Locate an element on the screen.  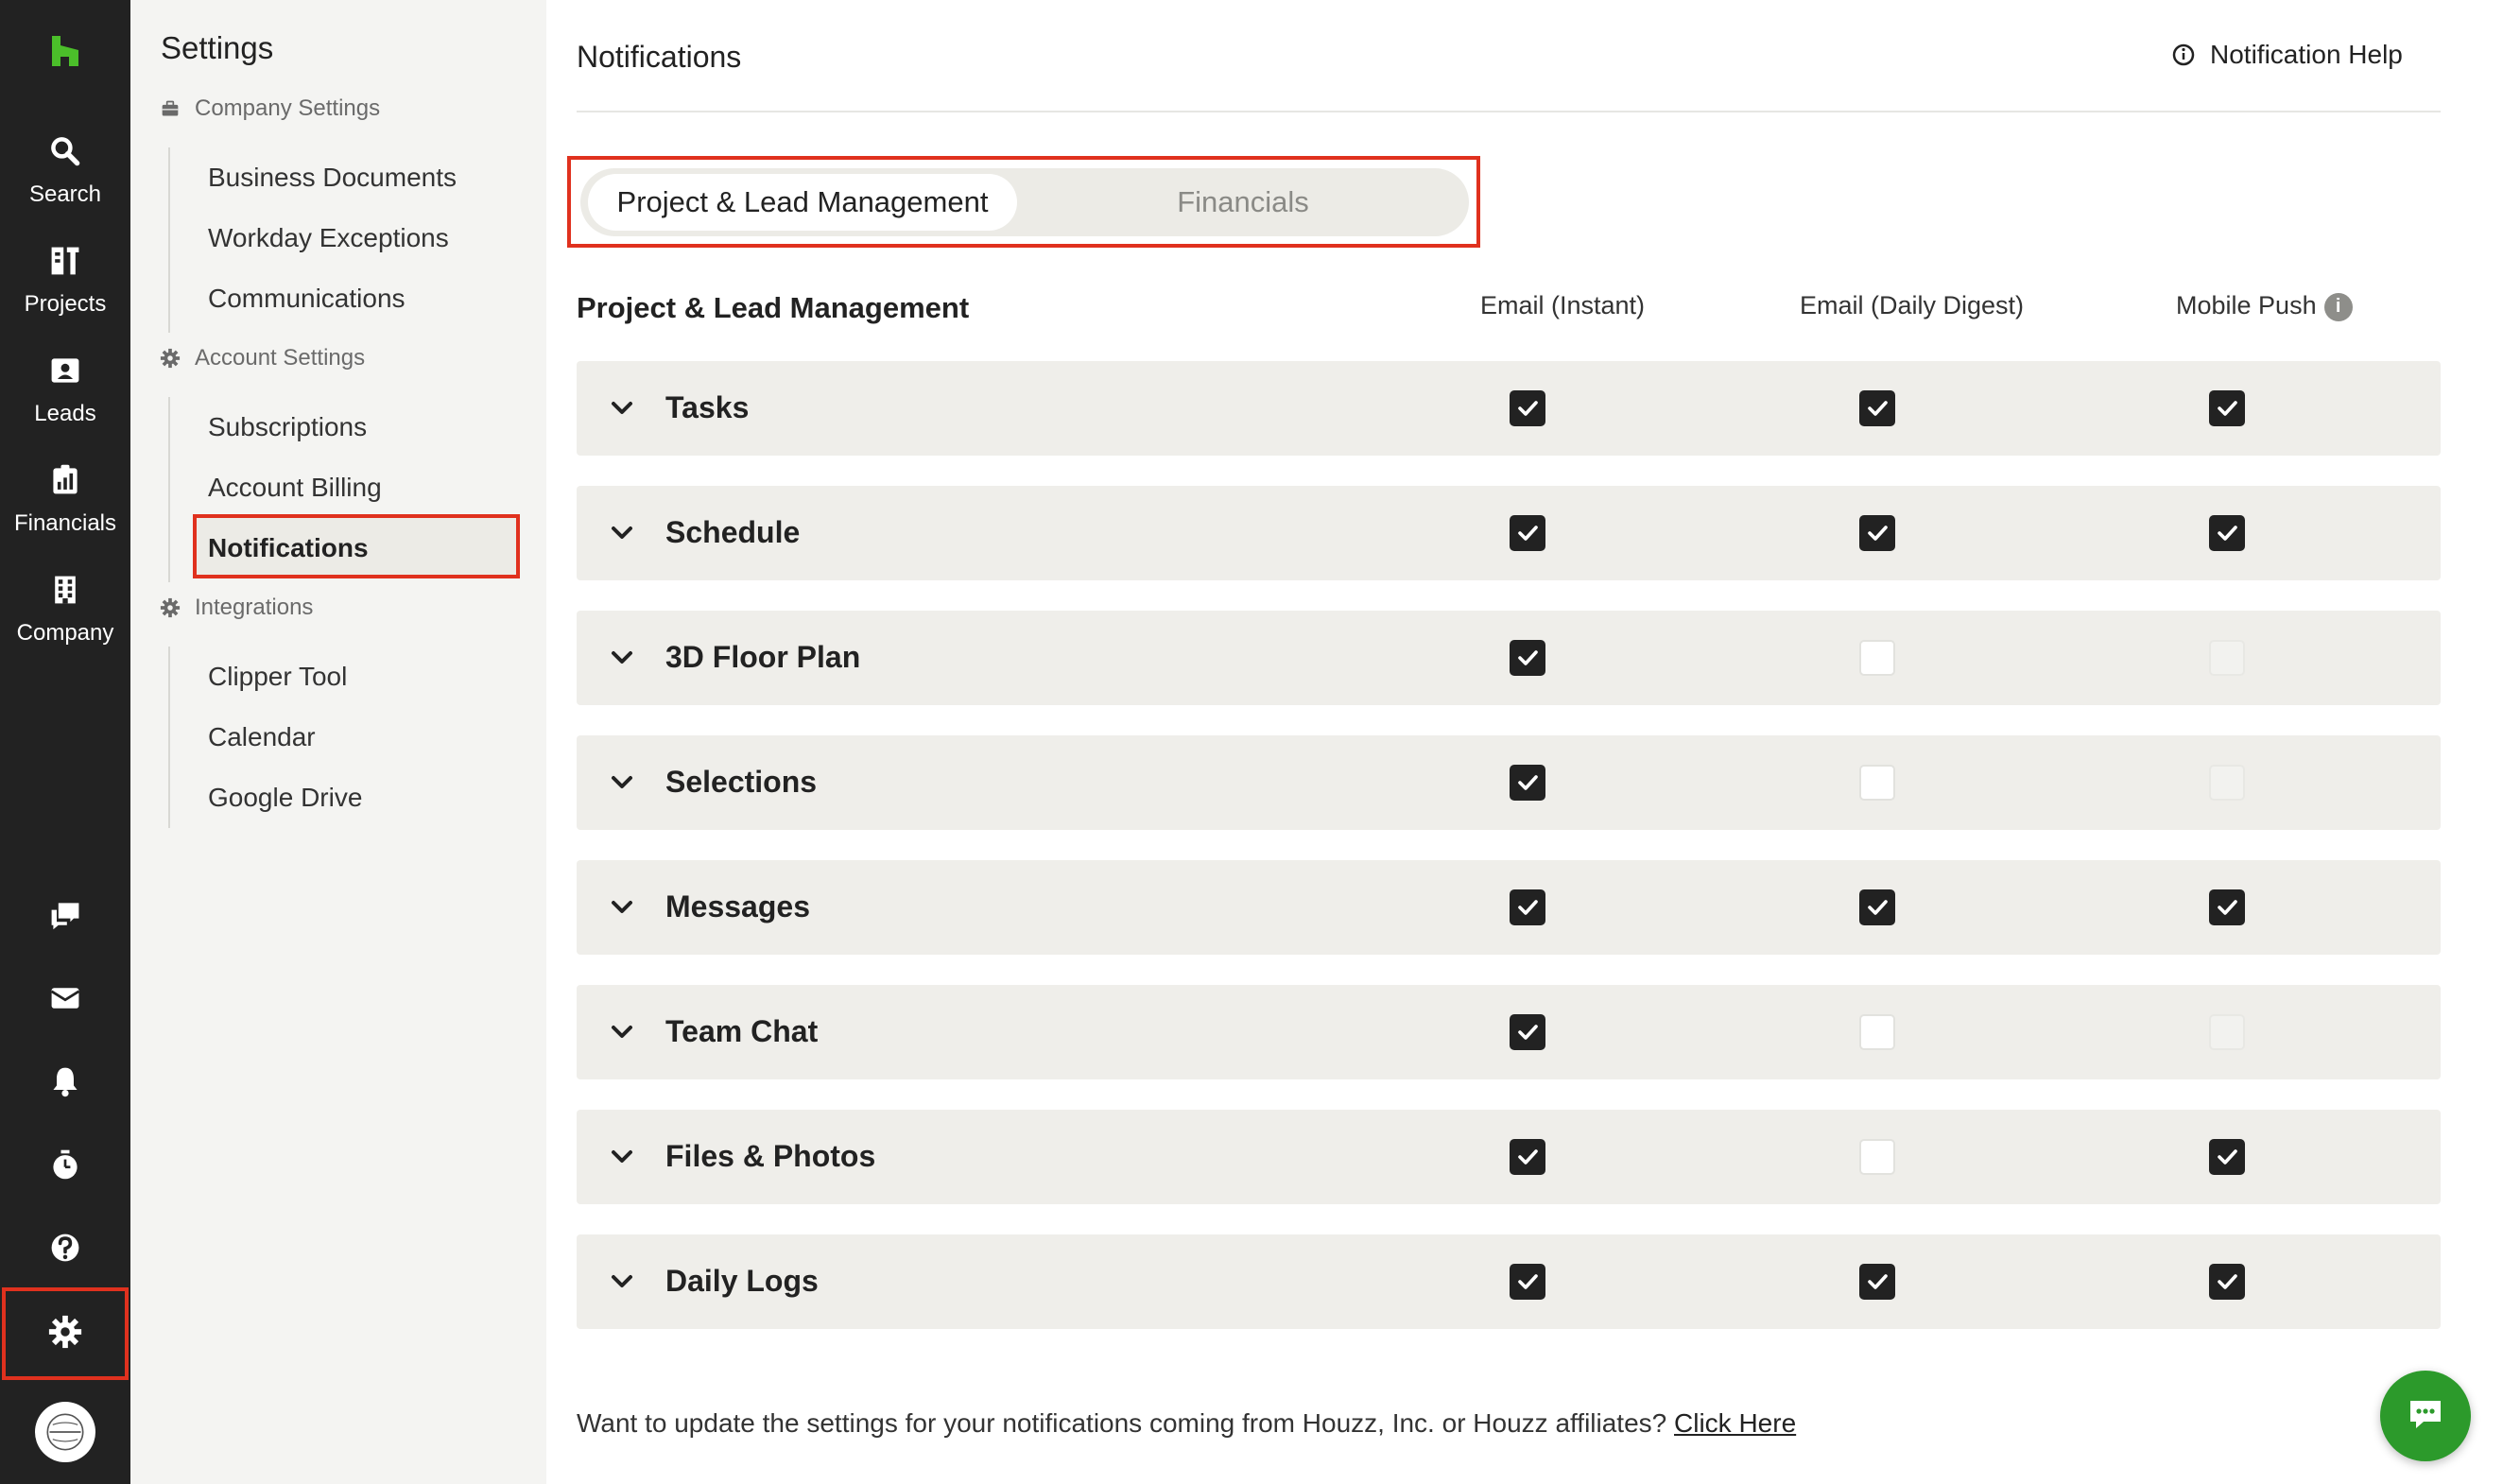
sidebar-group-company-settings: Company Settings is located at coordinates (269, 109).